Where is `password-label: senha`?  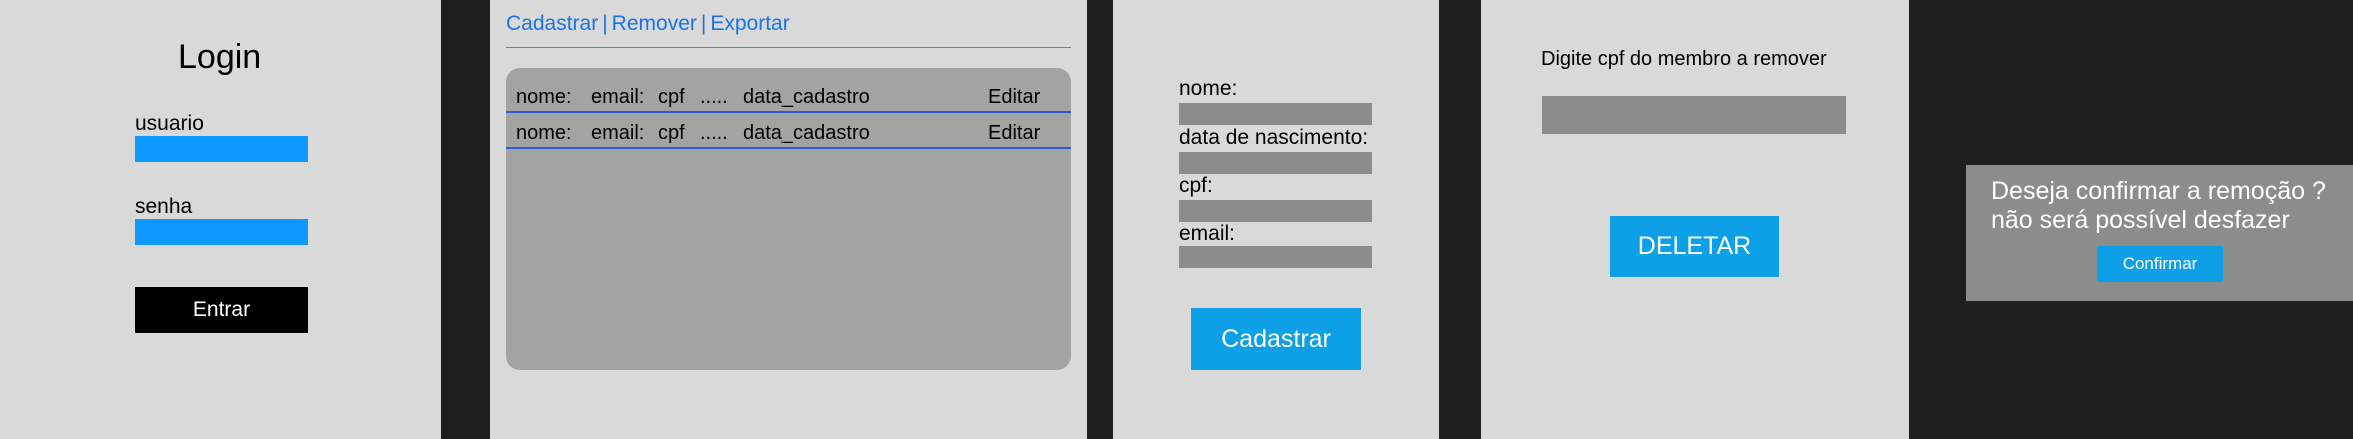 password-label: senha is located at coordinates (164, 206).